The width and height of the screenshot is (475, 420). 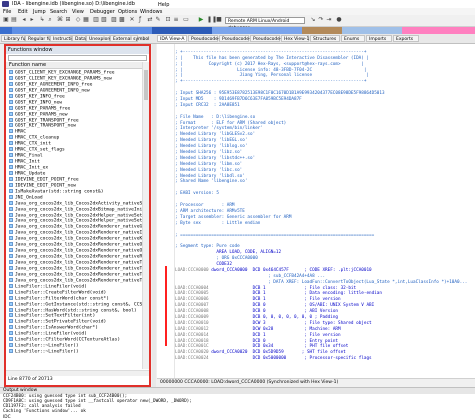 I want to click on segments-icon: ▭, so click(x=186, y=20).